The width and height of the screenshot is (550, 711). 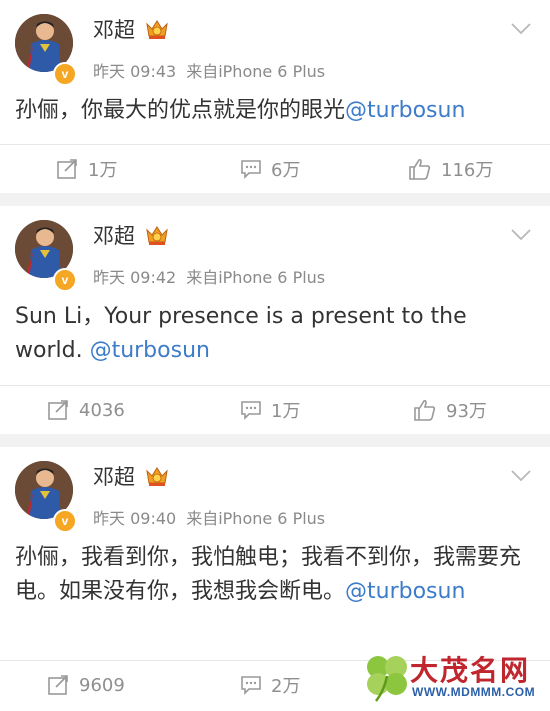 I want to click on post-meta: 昨天 09:42 来自iPhone 6 Plus, so click(x=209, y=276).